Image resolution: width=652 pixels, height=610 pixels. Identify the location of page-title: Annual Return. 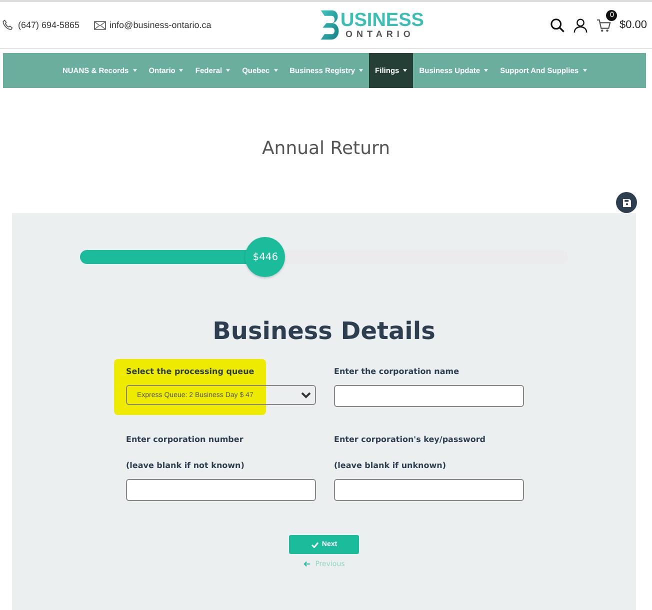
(326, 148).